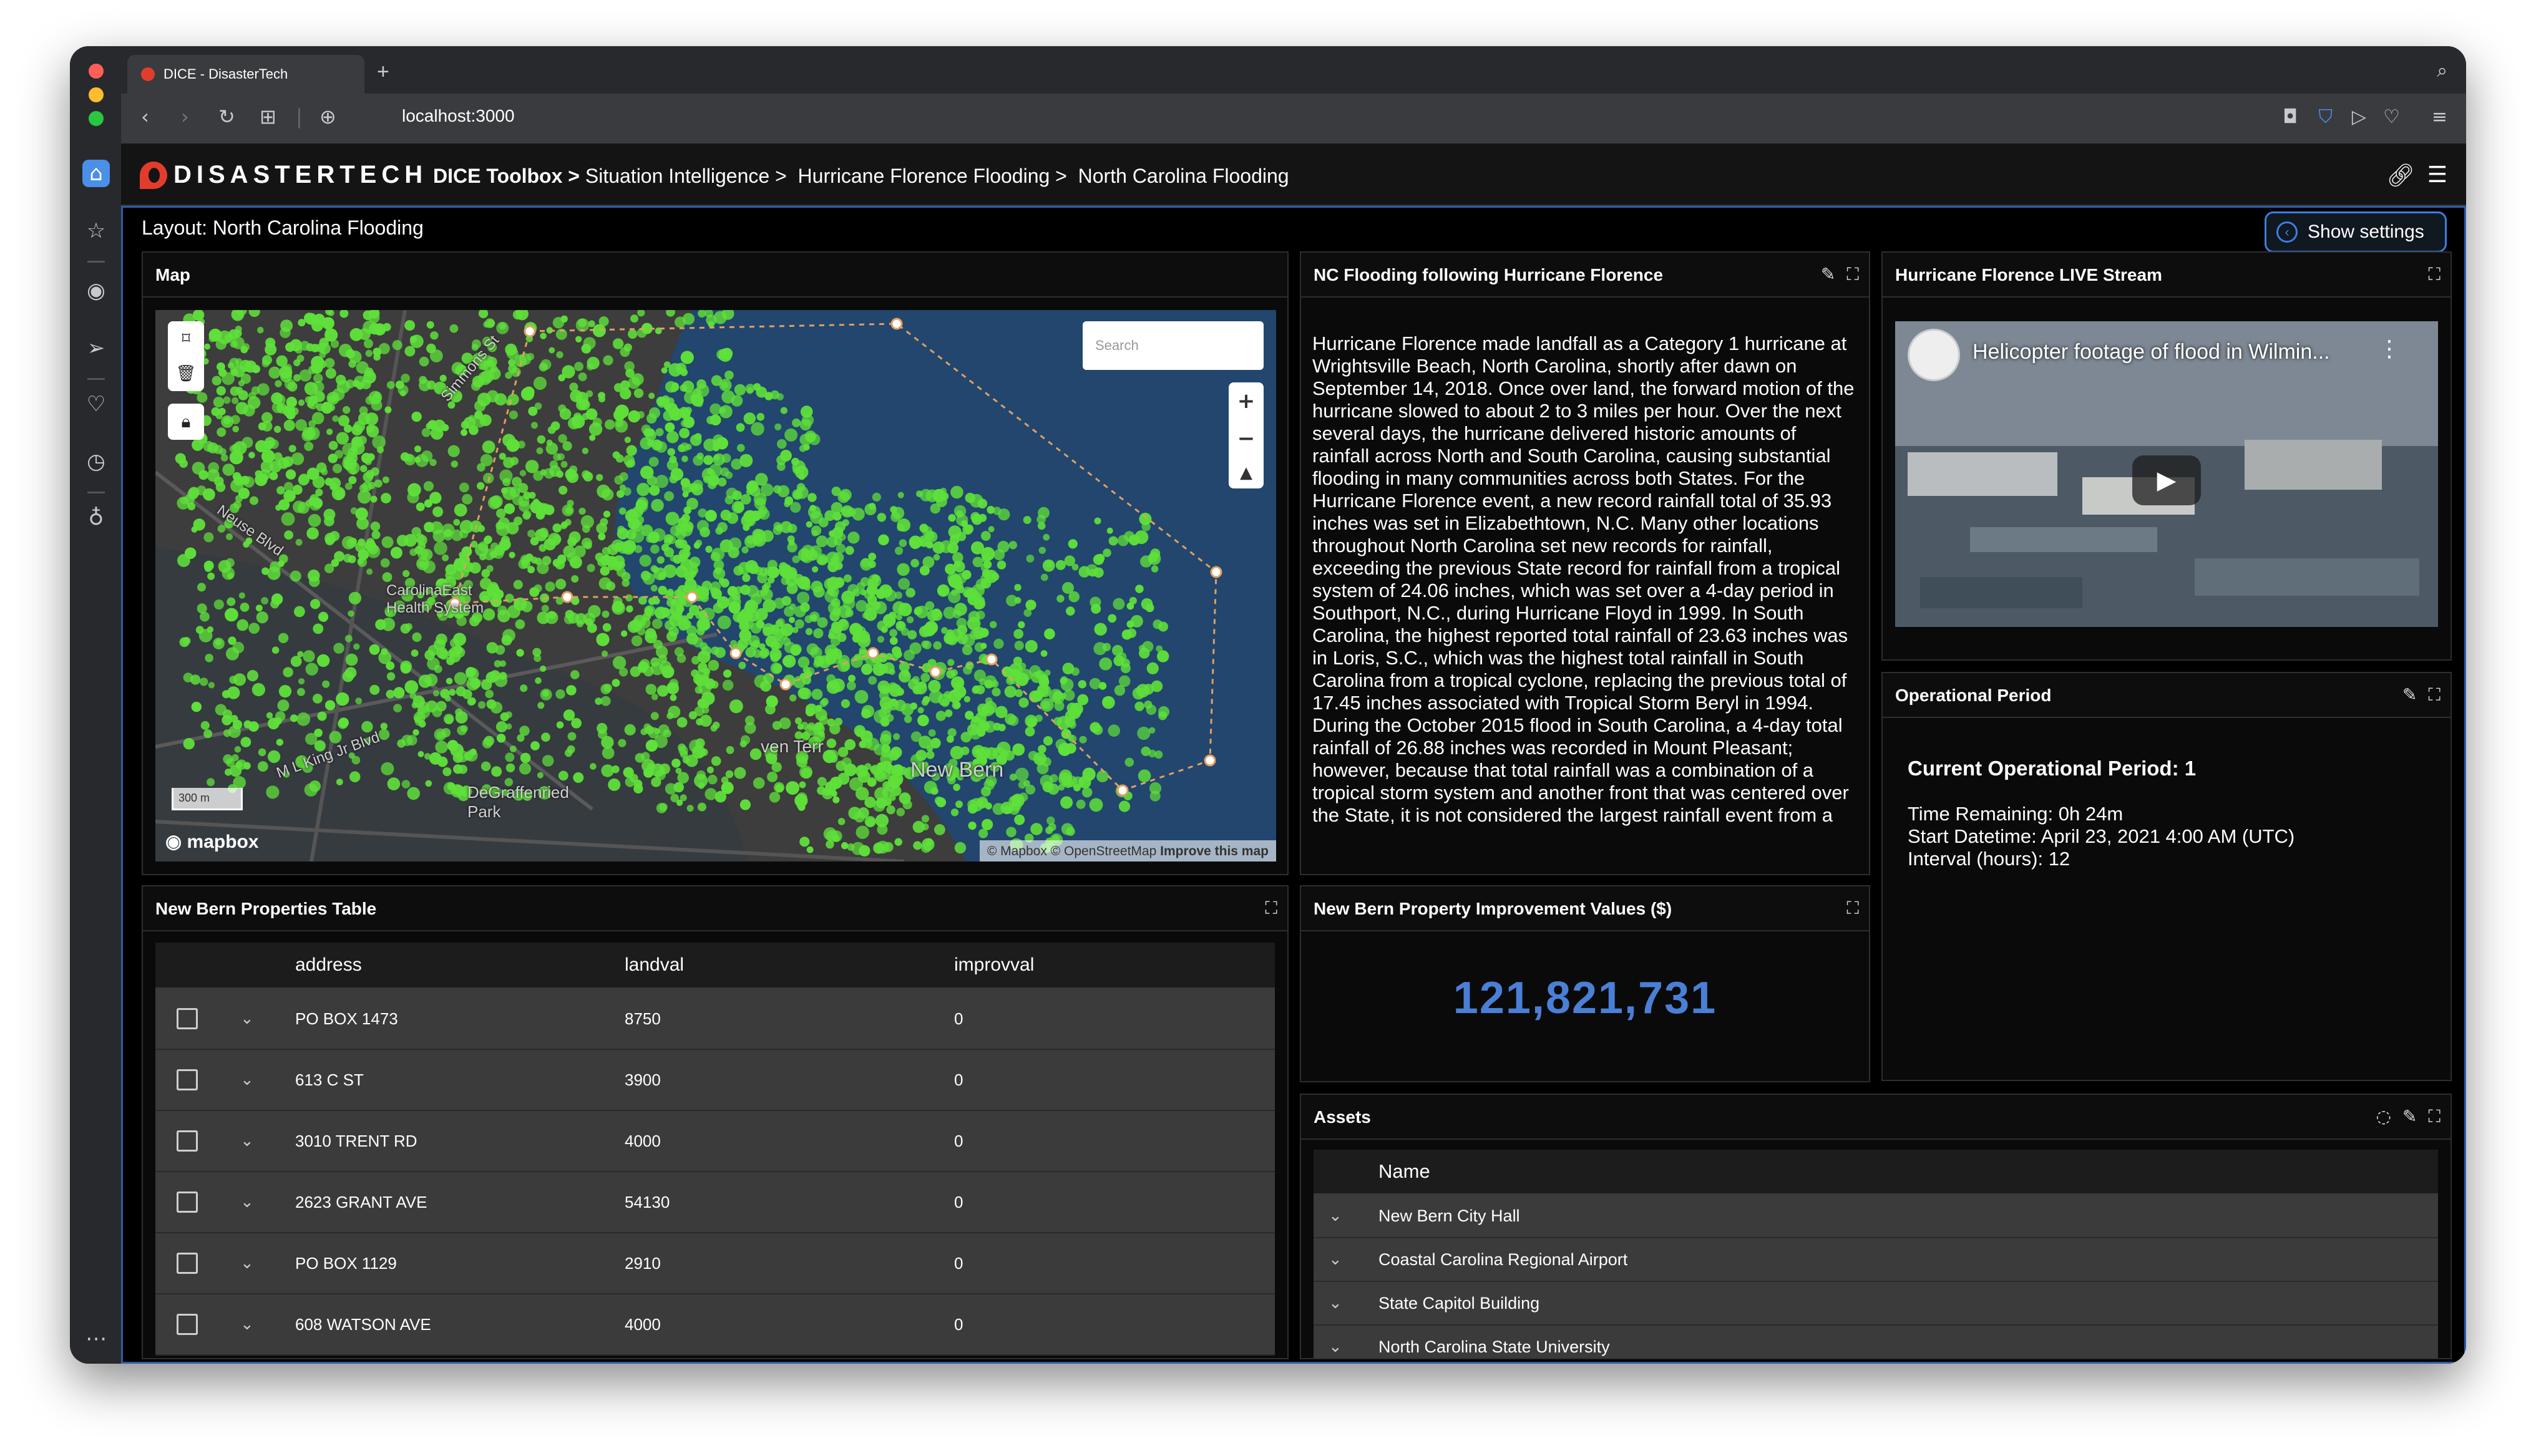  I want to click on history-icon: ◷, so click(96, 462).